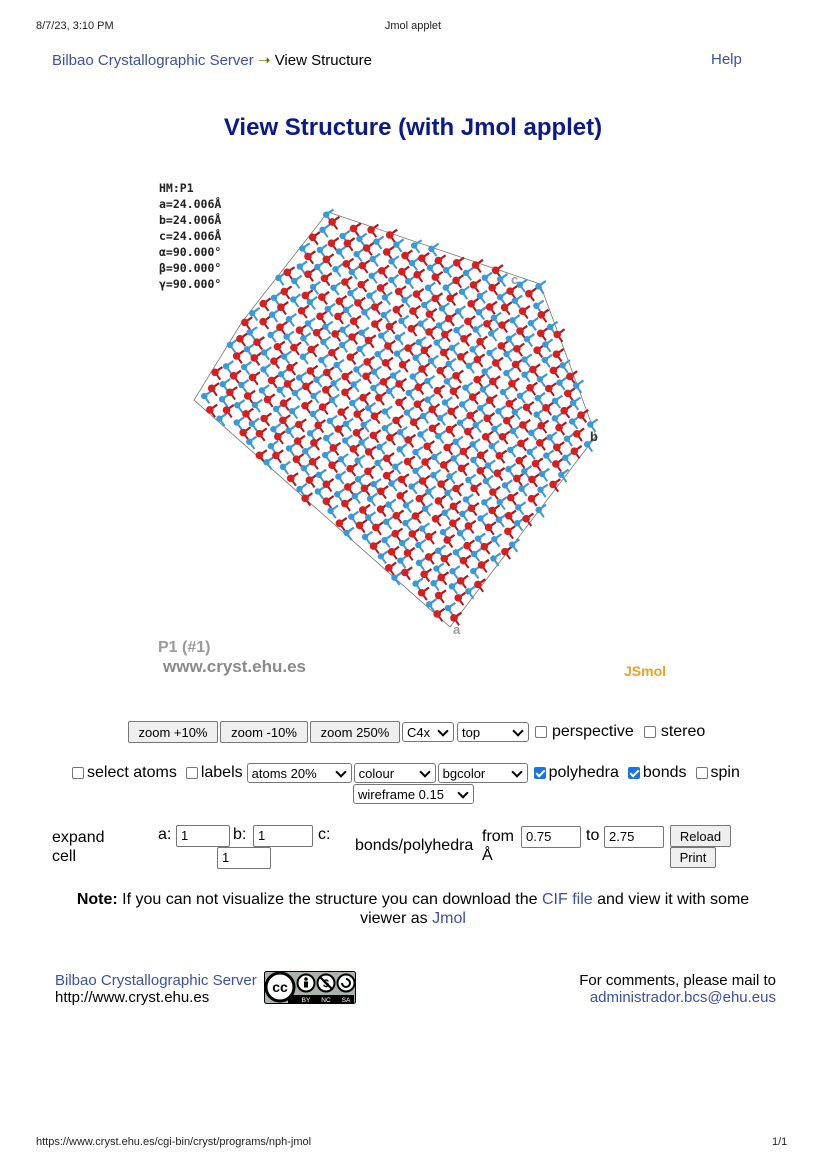 The image size is (826, 1169). I want to click on from-input: 0.75, so click(551, 837).